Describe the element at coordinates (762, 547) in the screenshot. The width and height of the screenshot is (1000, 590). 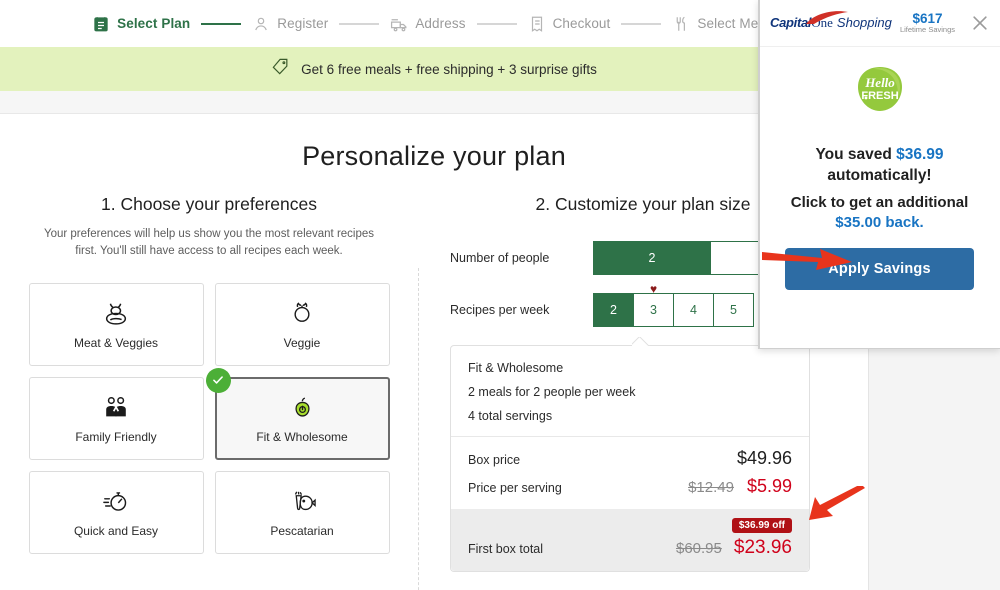
I see `first-box-total-now: $23.96` at that location.